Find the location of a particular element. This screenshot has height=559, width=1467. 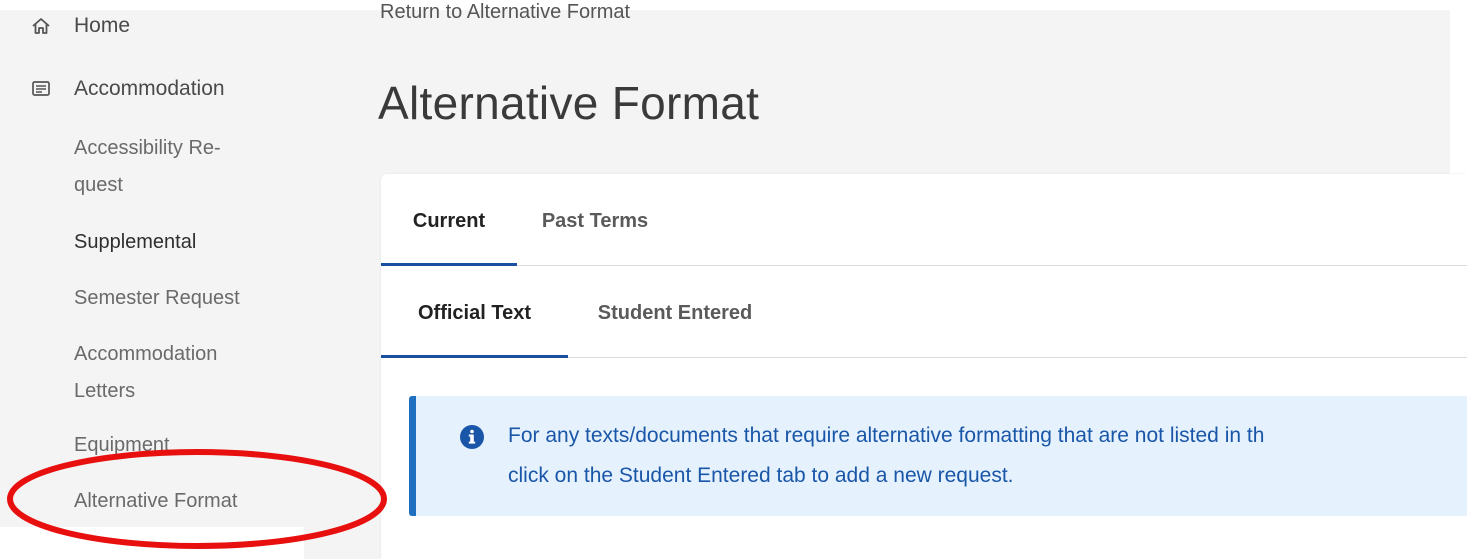

sidebar-item-label: Home is located at coordinates (102, 25).